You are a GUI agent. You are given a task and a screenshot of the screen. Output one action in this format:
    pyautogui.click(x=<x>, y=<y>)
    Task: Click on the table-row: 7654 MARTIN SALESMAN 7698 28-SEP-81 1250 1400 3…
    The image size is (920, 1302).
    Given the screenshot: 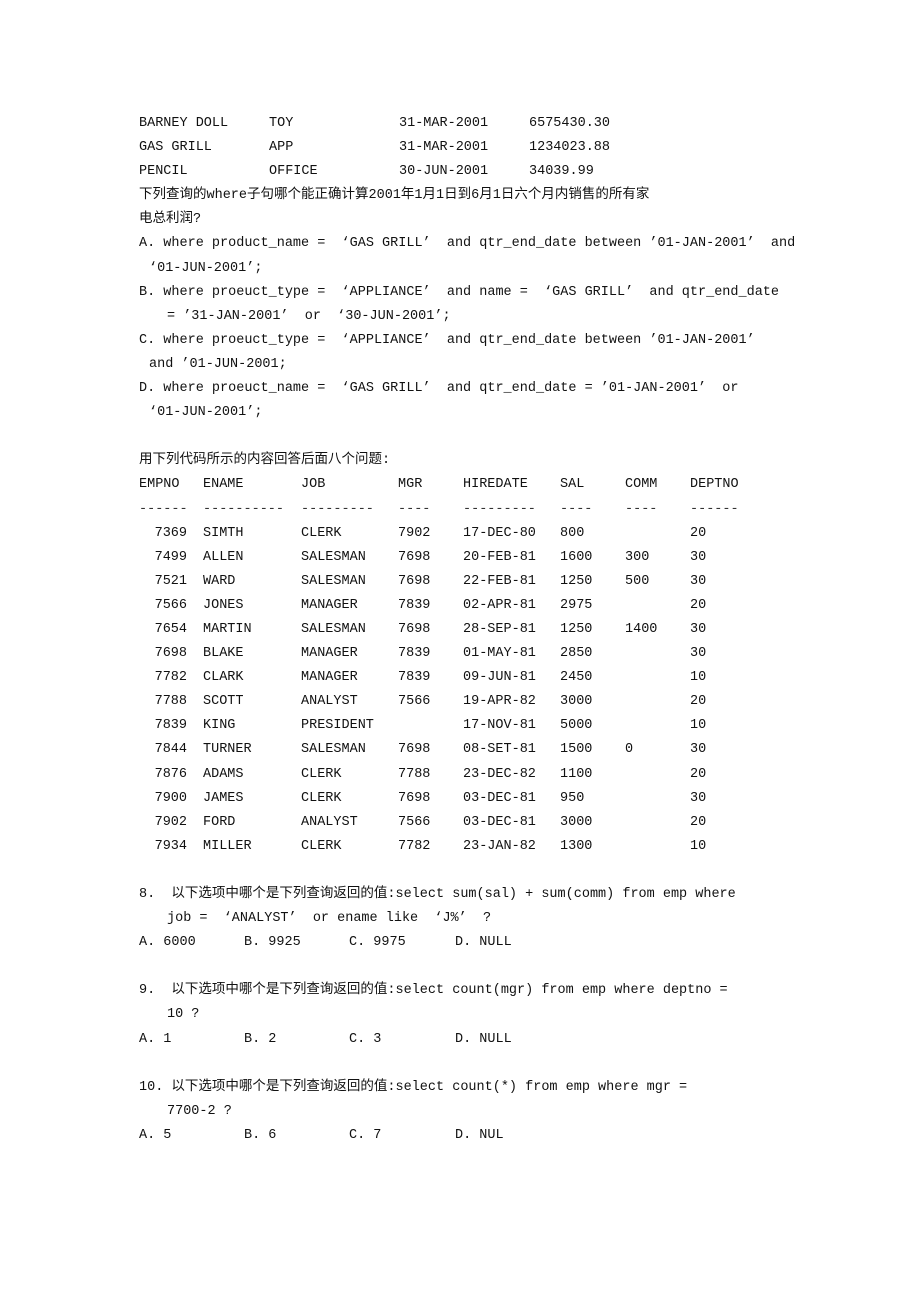 What is the action you would take?
    pyautogui.click(x=479, y=630)
    